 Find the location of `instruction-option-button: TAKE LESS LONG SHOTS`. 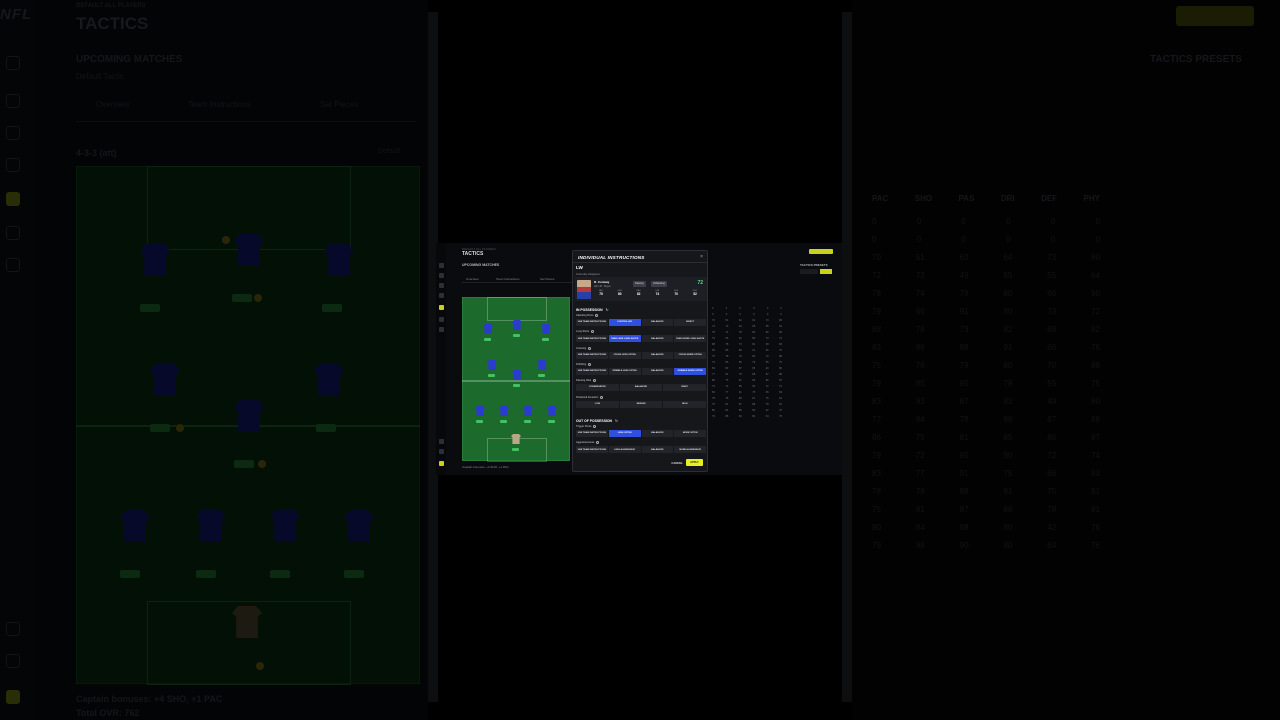

instruction-option-button: TAKE LESS LONG SHOTS is located at coordinates (624, 339).